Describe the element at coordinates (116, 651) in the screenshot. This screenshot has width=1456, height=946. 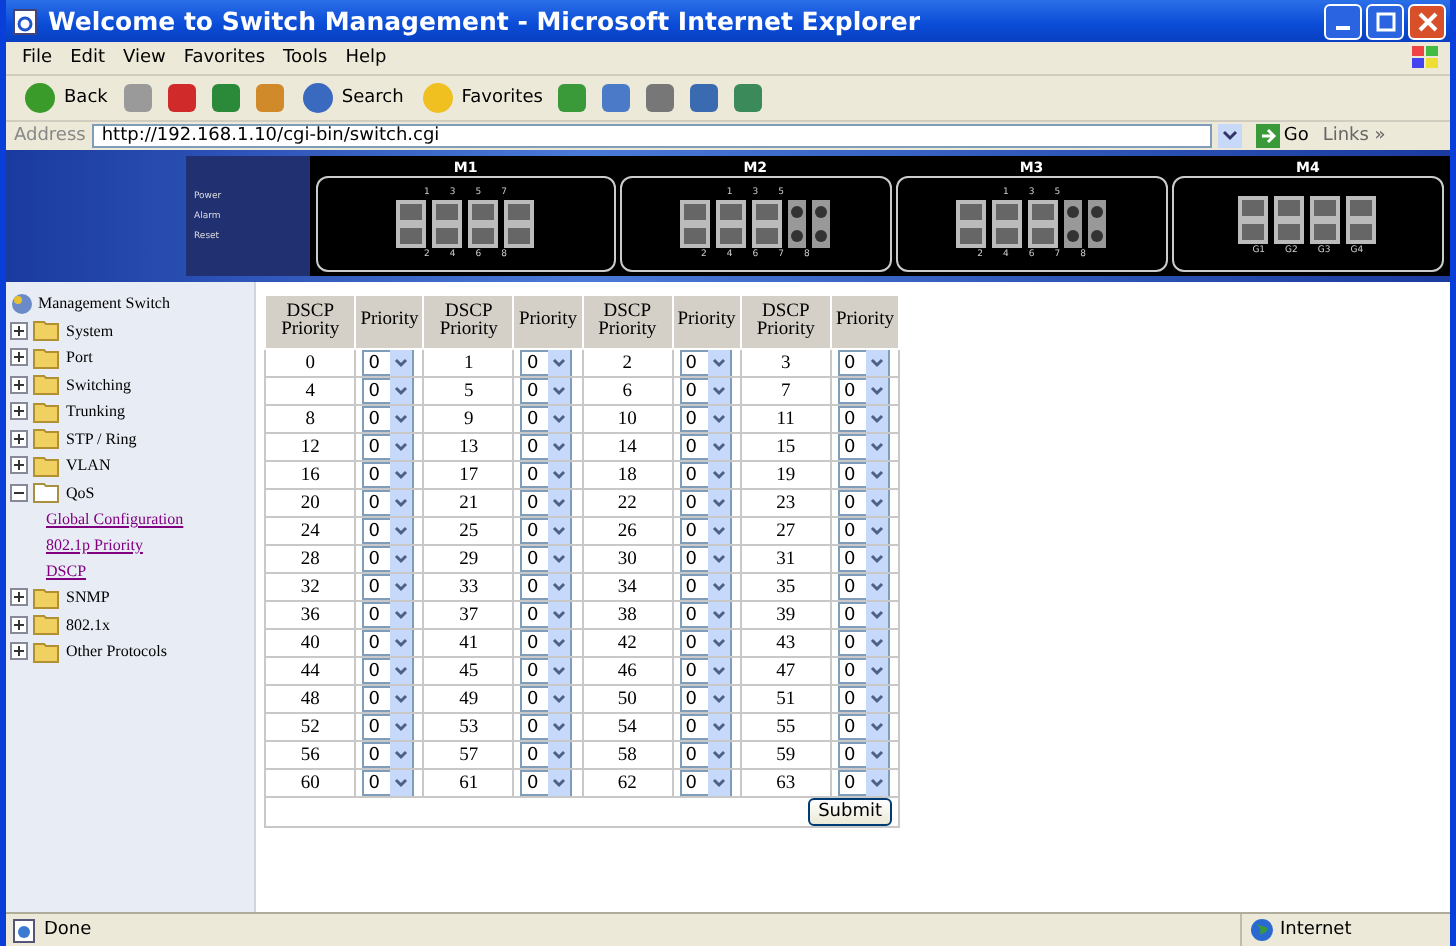
I see `tree-item: Other Protocols` at that location.